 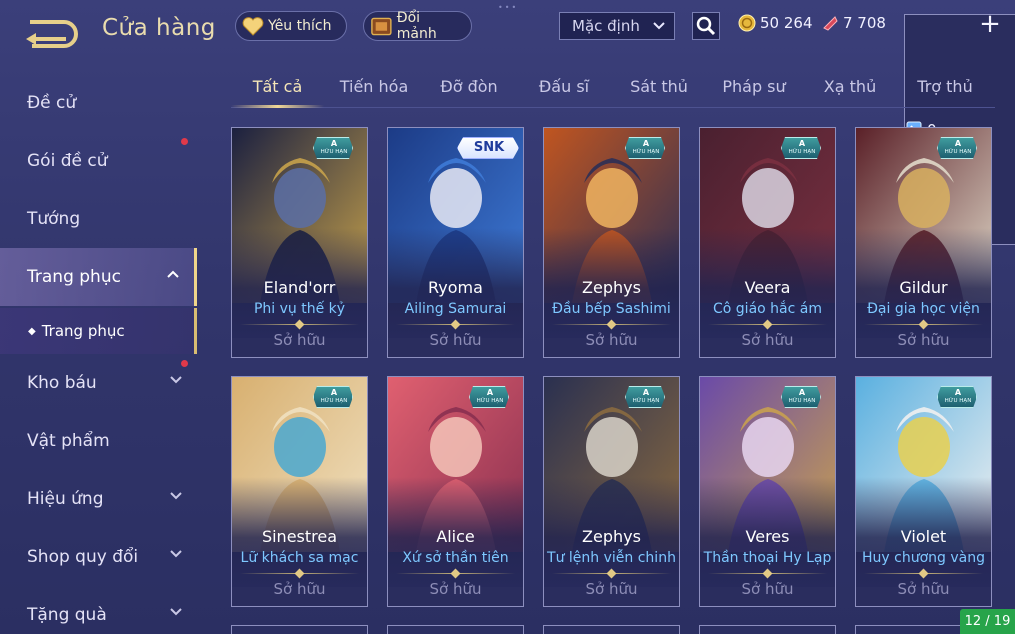 I want to click on badge-text: SNK, so click(x=489, y=147).